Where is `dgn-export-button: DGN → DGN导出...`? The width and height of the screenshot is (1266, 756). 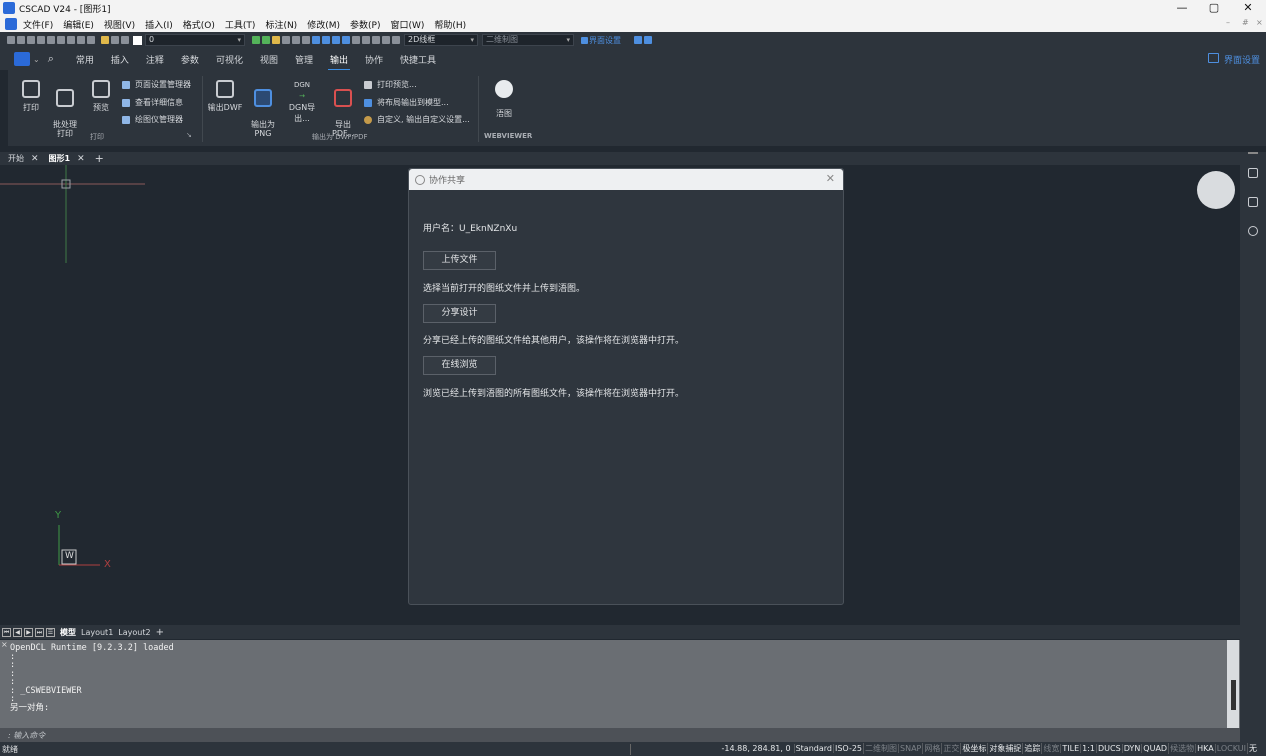 dgn-export-button: DGN → DGN导出... is located at coordinates (302, 102).